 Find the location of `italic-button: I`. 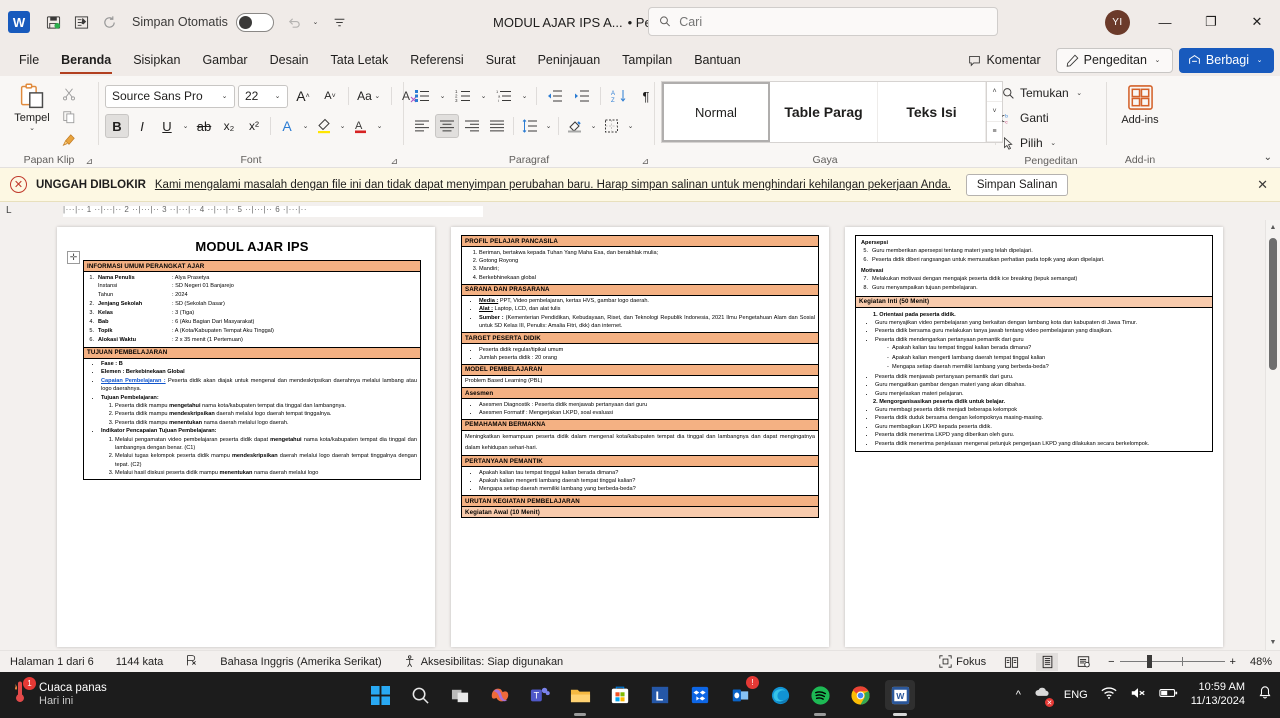

italic-button: I is located at coordinates (142, 126).